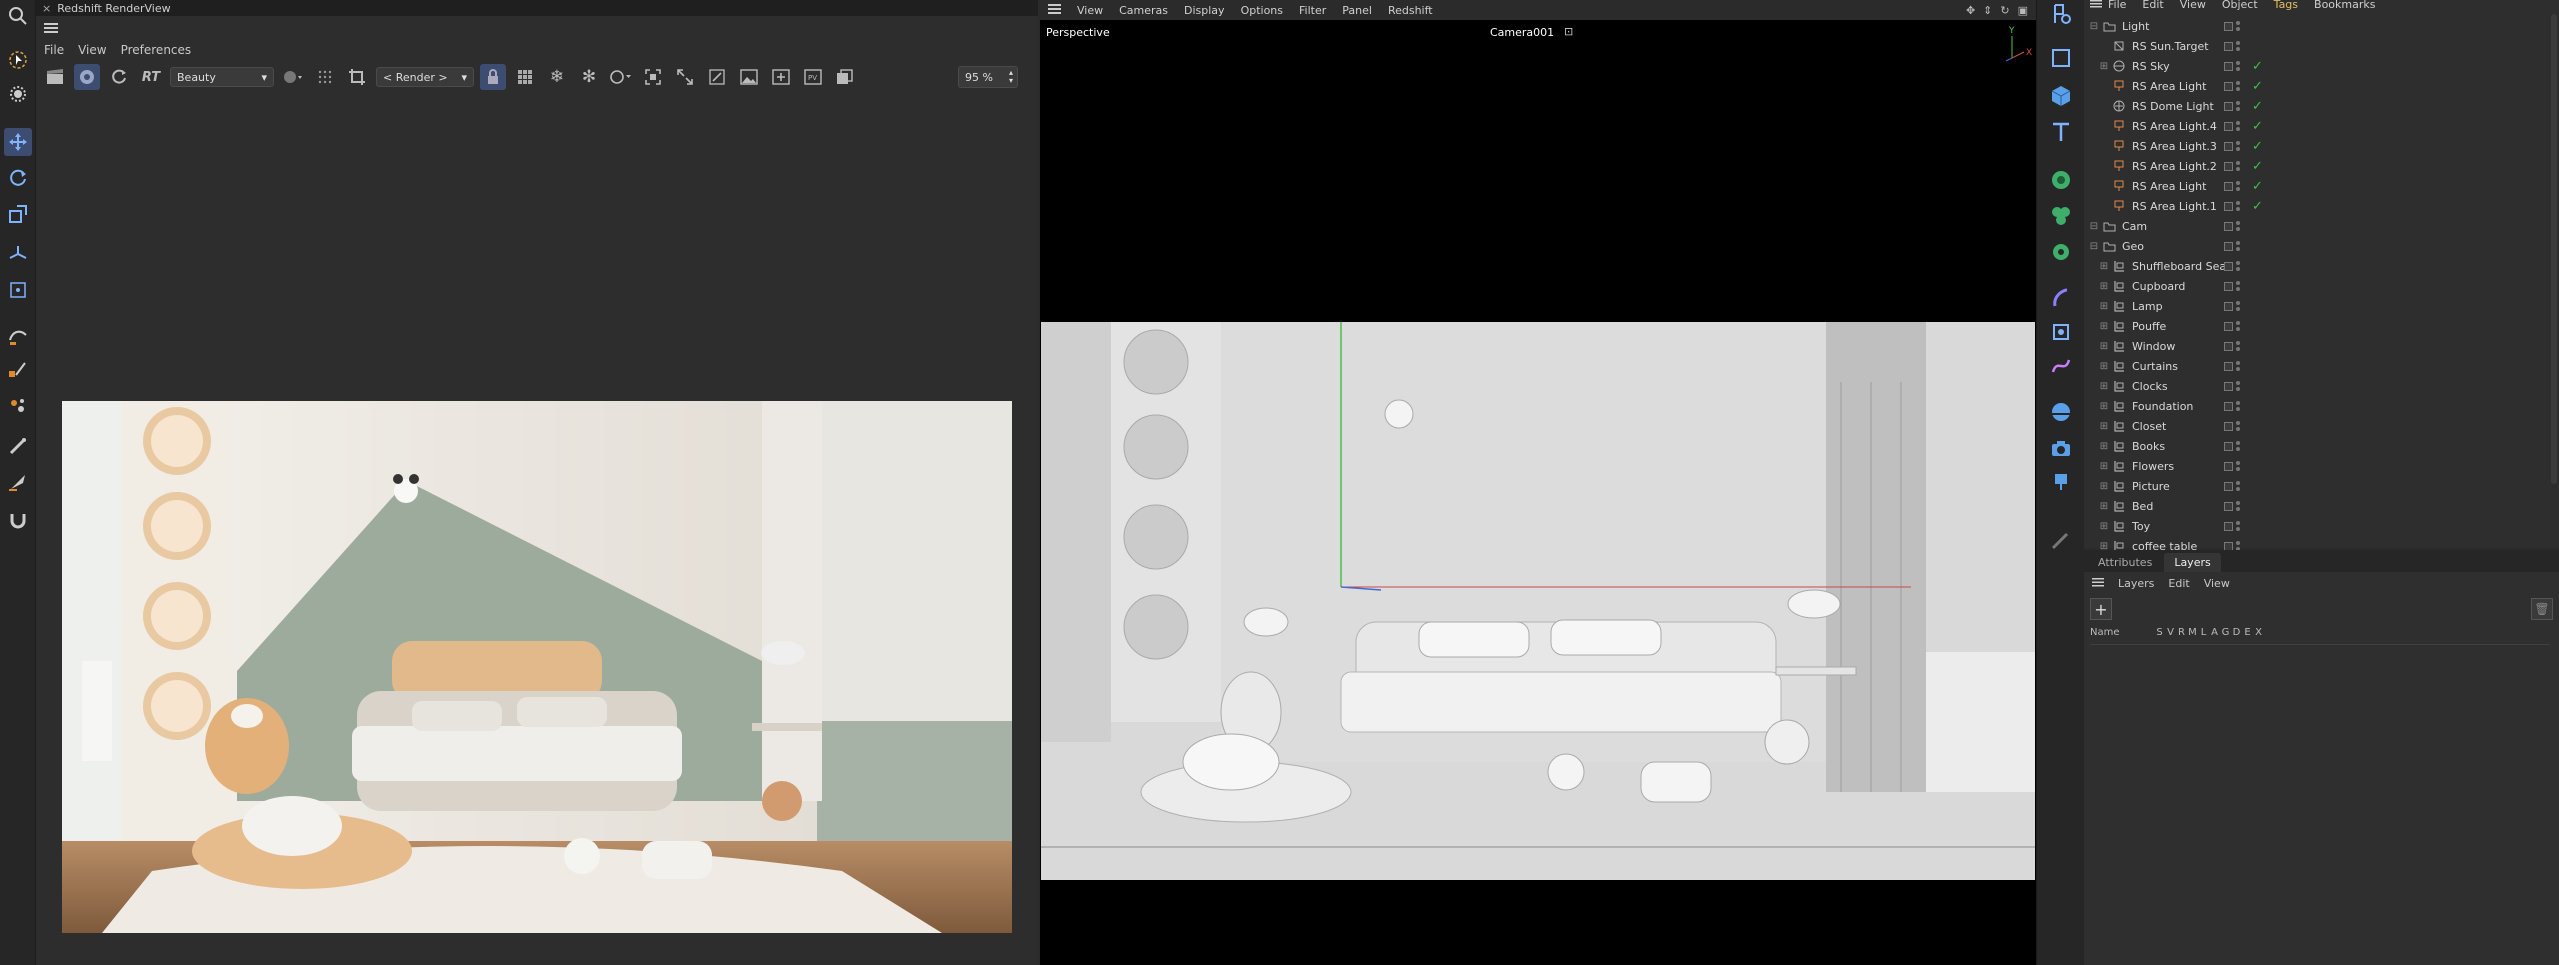 The height and width of the screenshot is (965, 2559). I want to click on rotate-tool-icon, so click(18, 178).